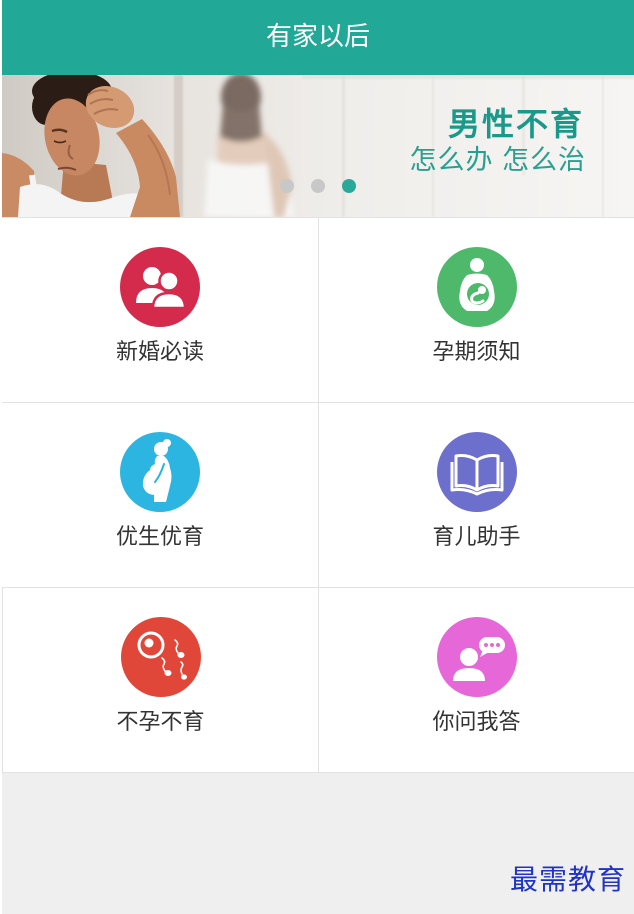 The height and width of the screenshot is (914, 634). I want to click on menu-item-newlywed-guide: 新婚必读, so click(160, 310).